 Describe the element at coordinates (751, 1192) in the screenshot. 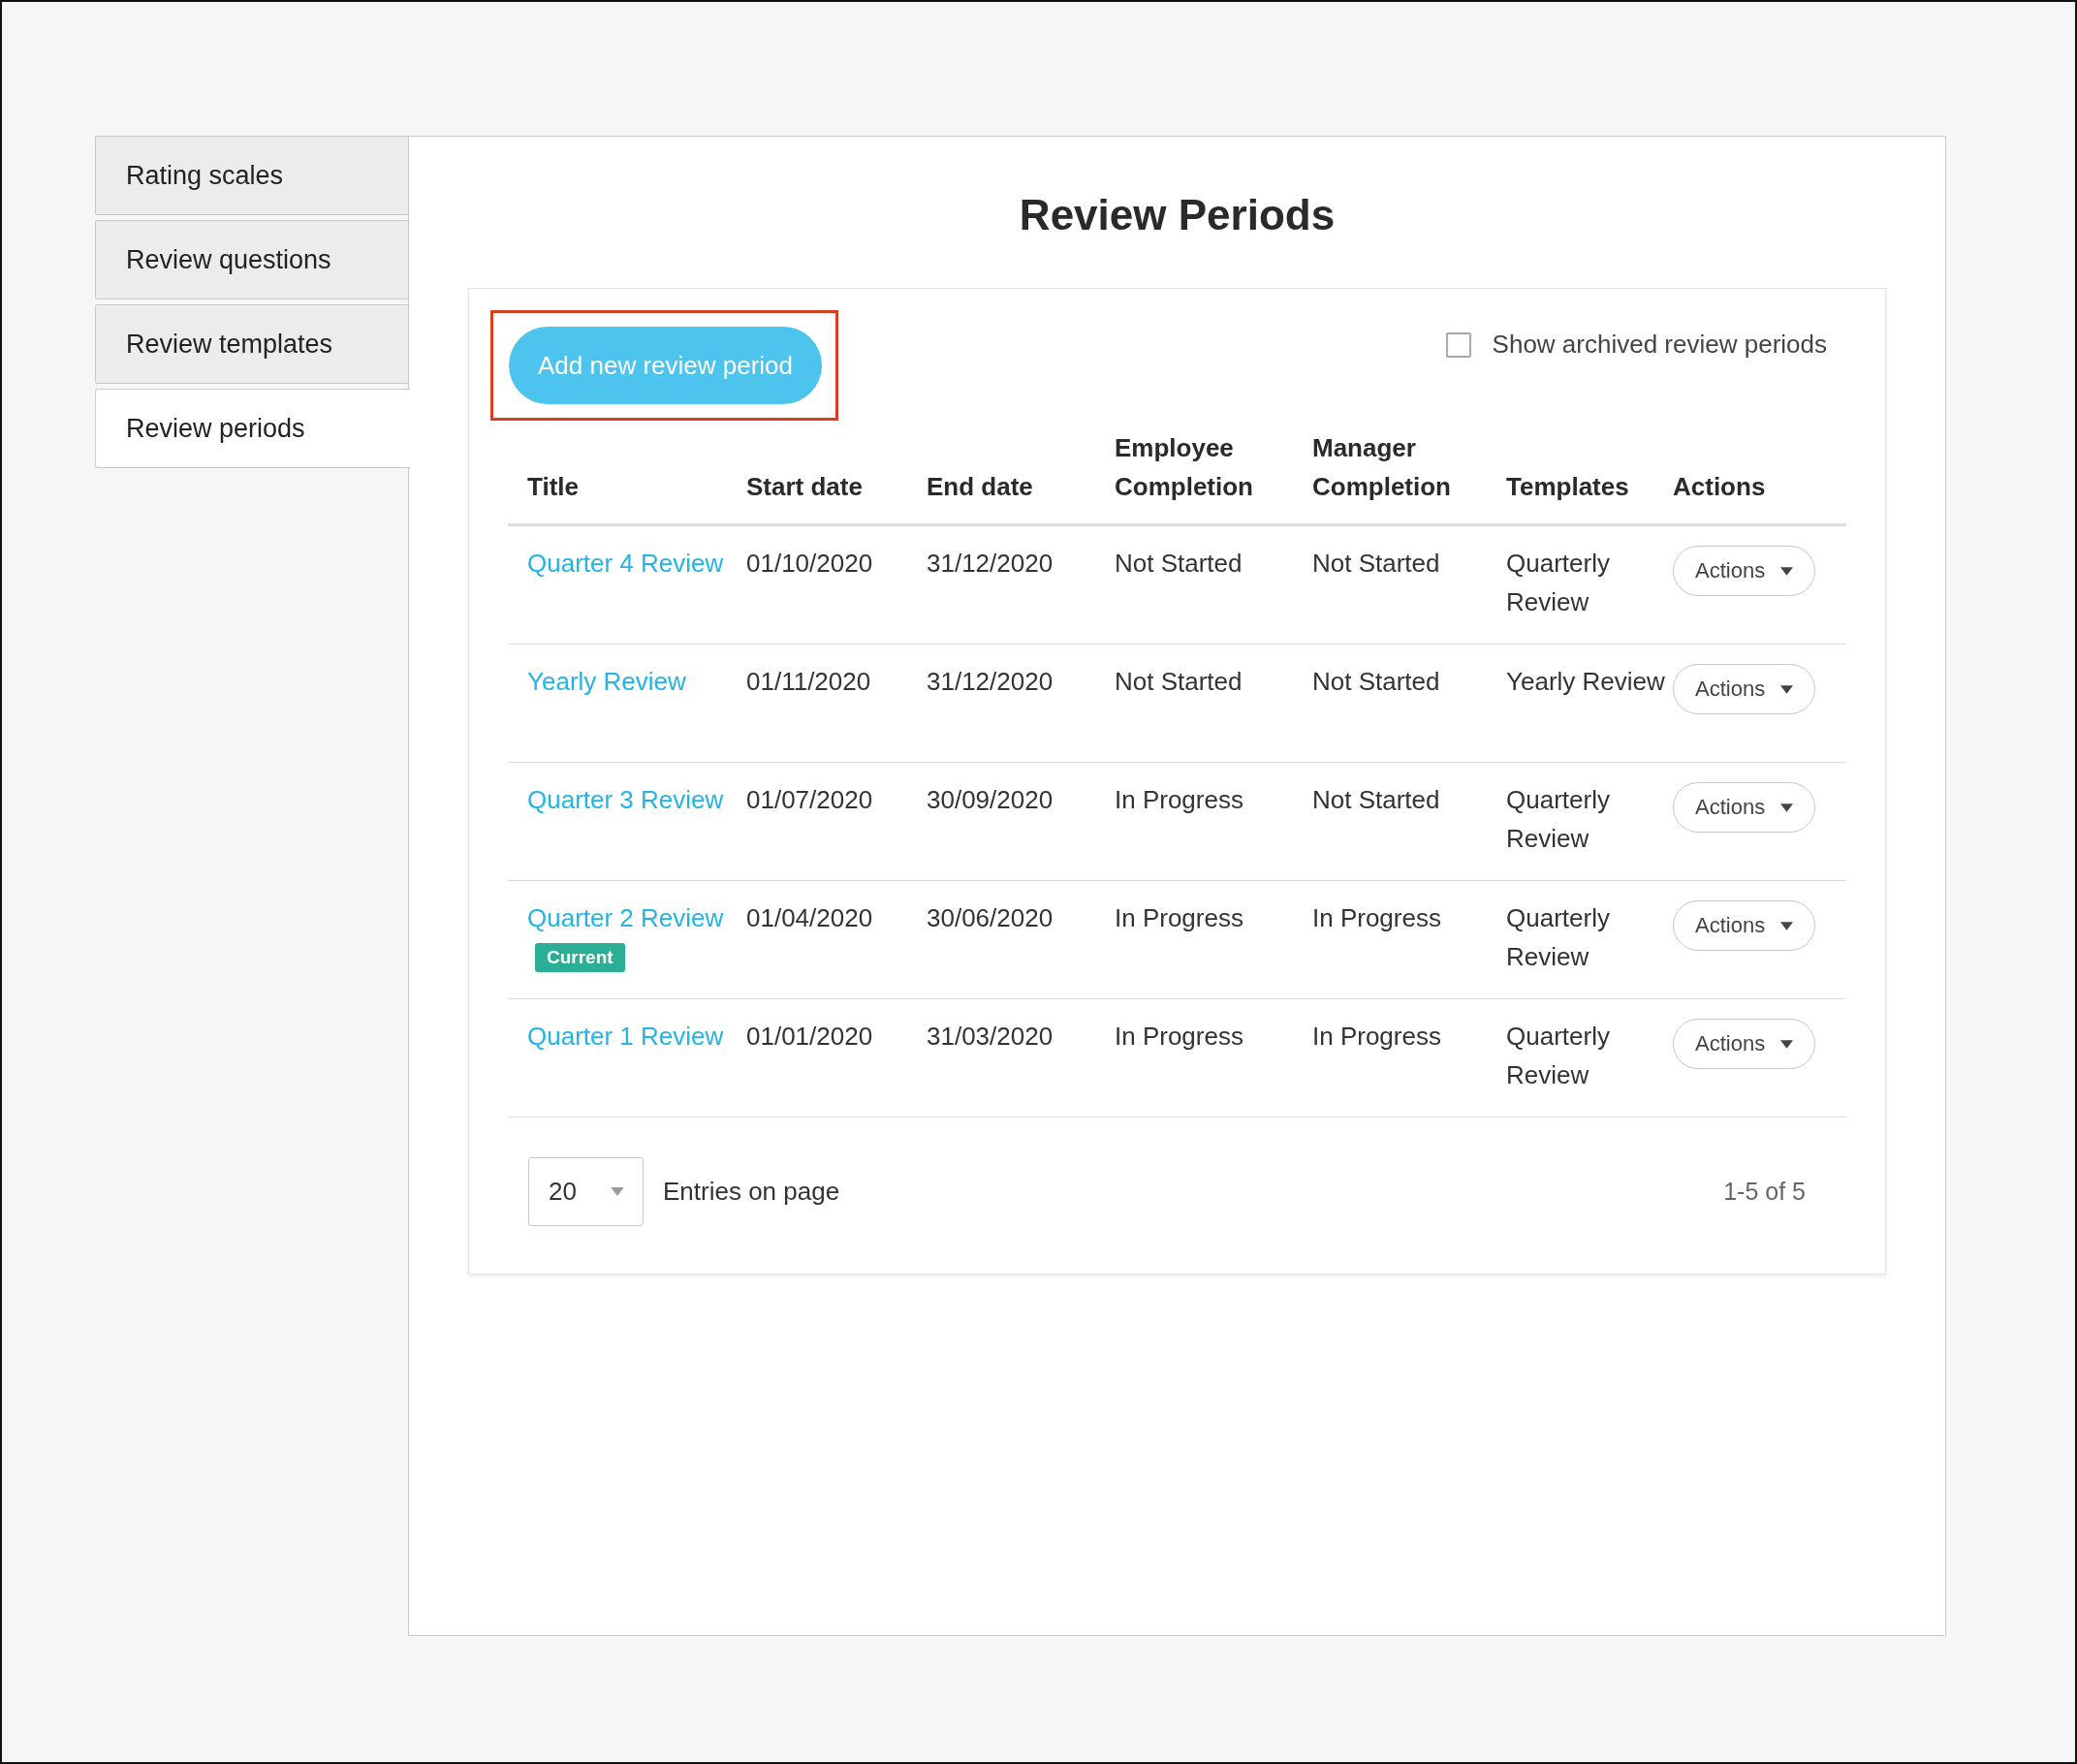

I see `entries-label: Entries on page` at that location.